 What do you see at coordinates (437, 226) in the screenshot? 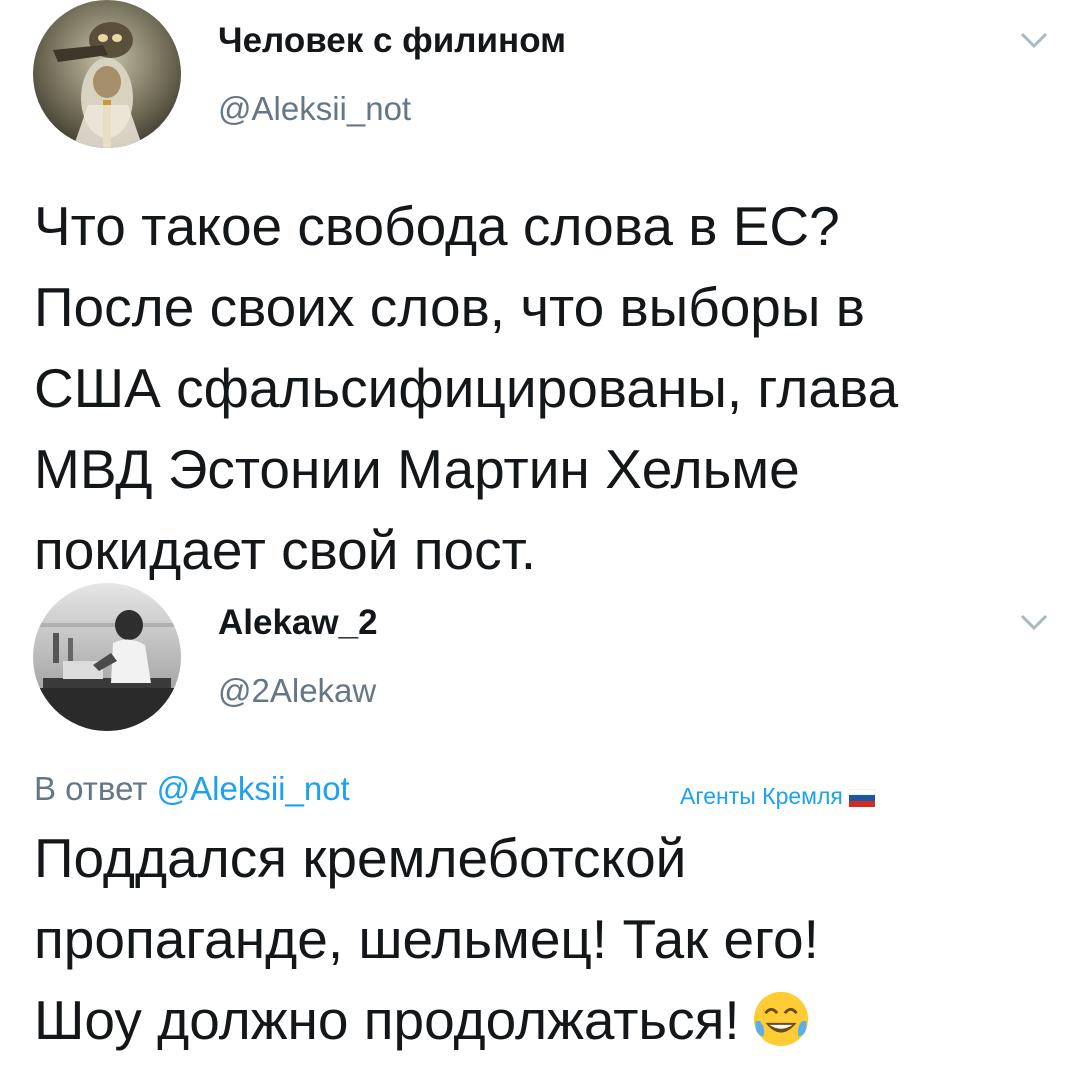
I see `tweet-text-line: Что такое свобода слова в ЕС?` at bounding box center [437, 226].